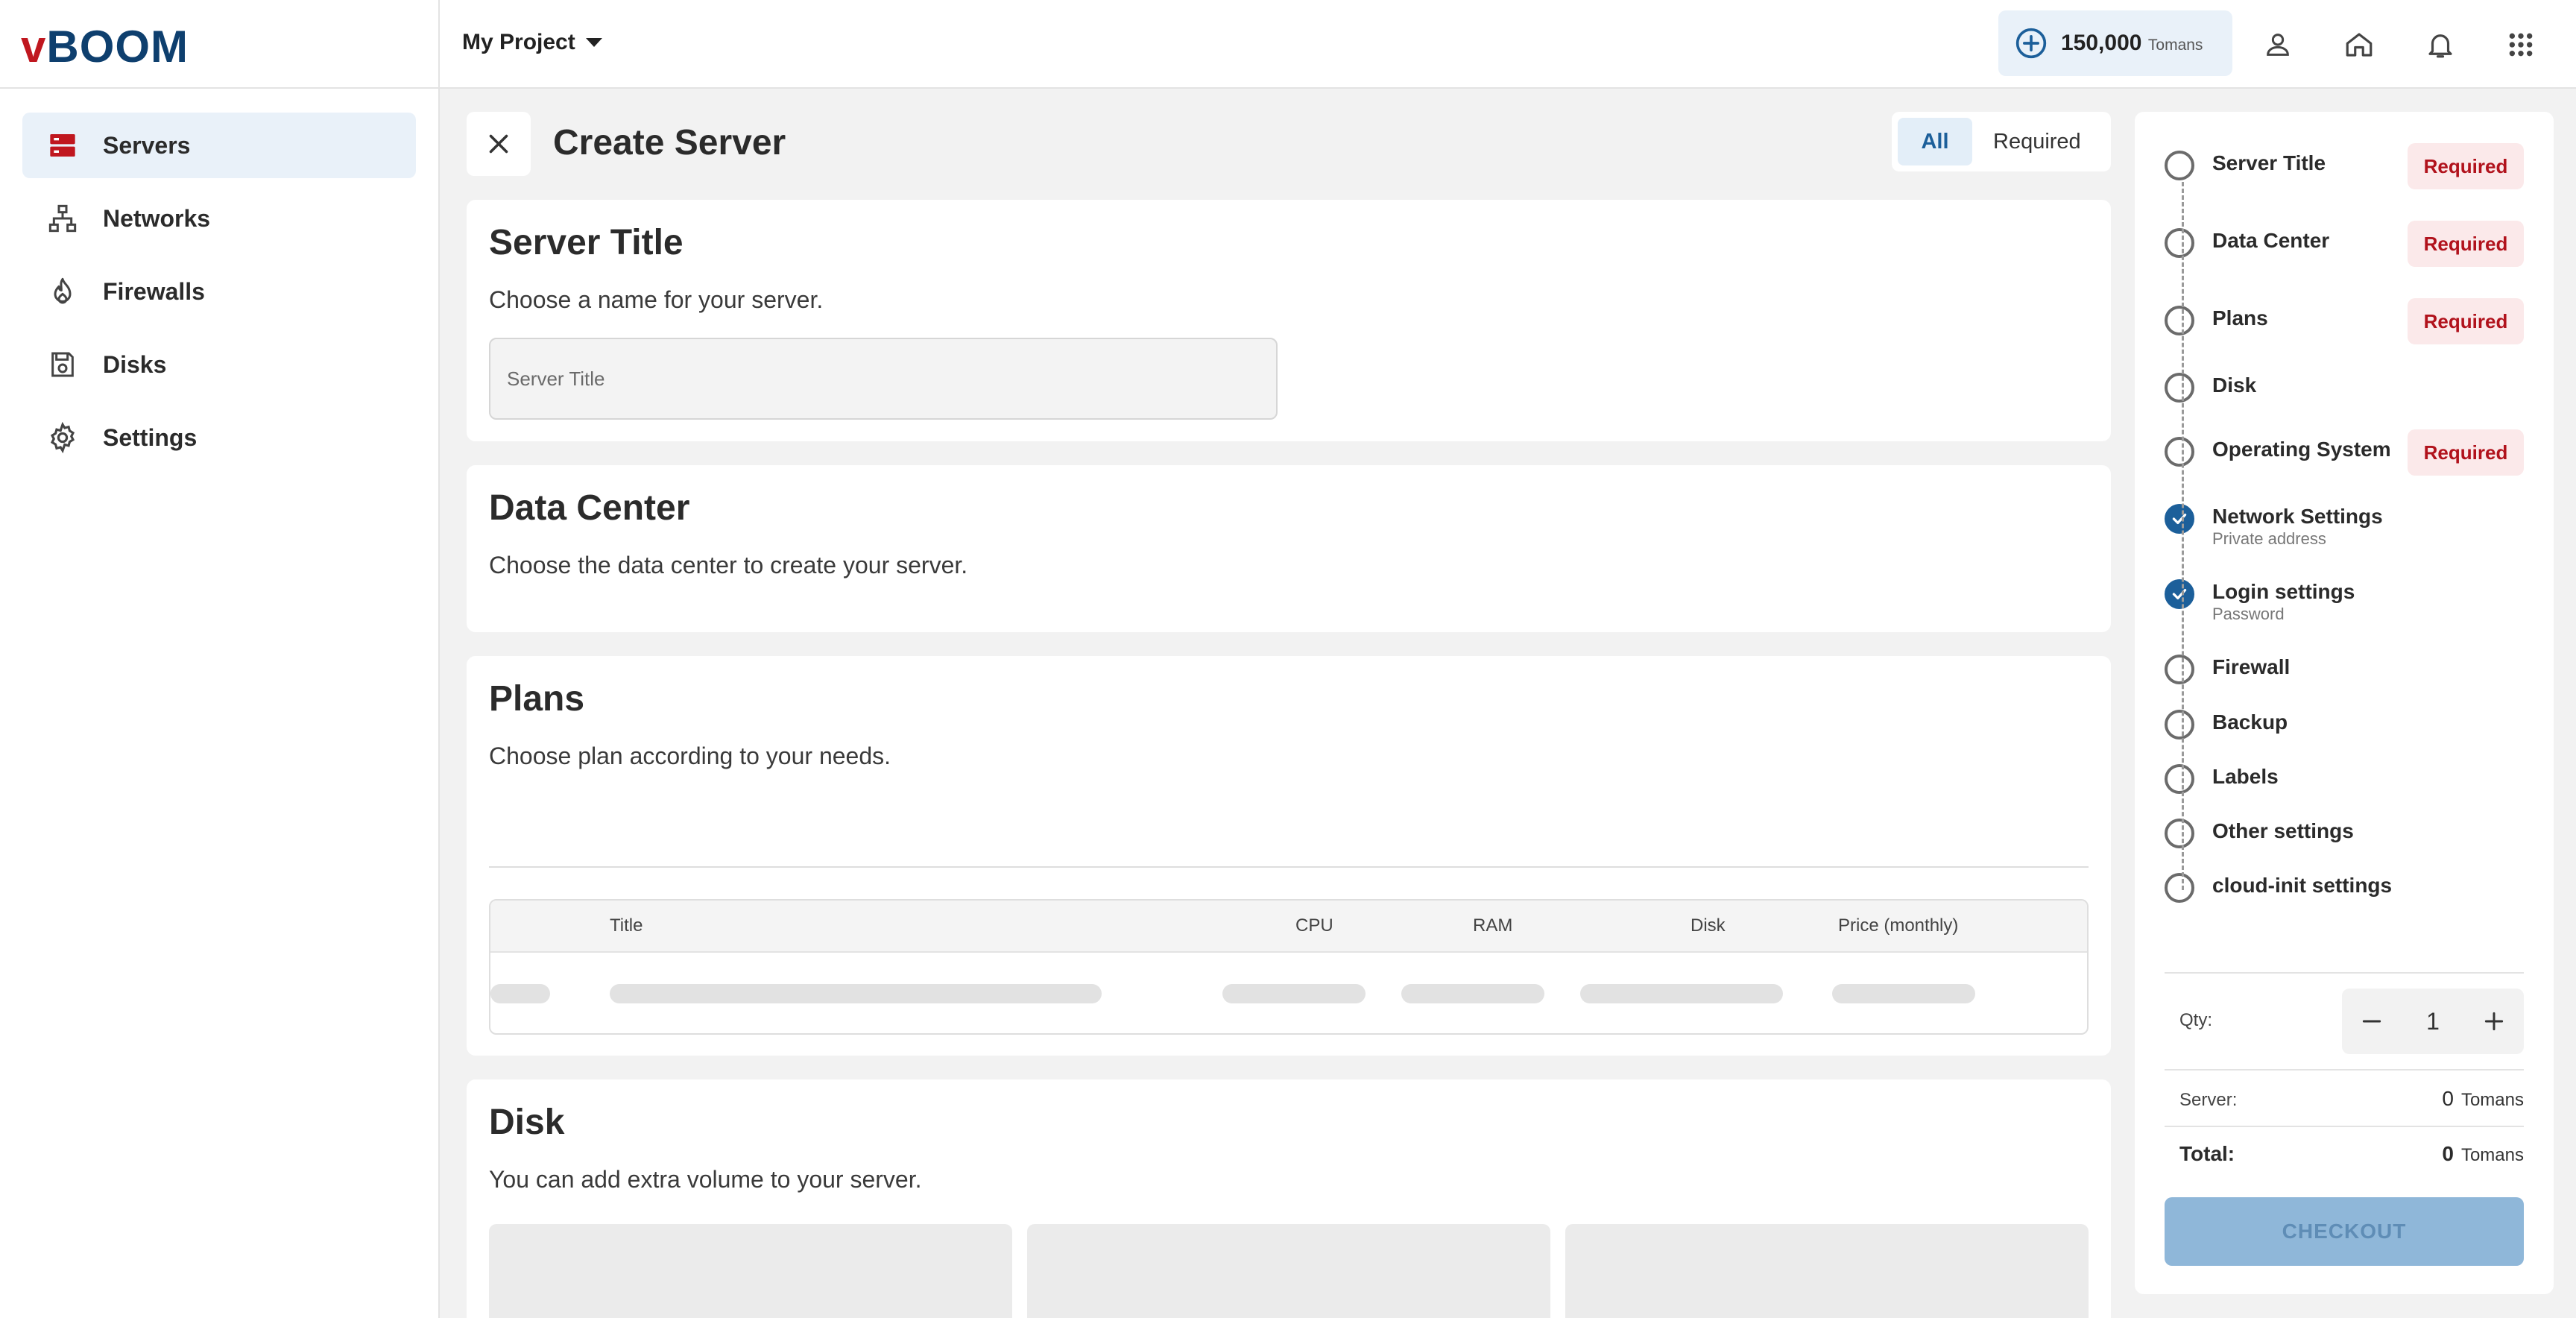 The height and width of the screenshot is (1318, 2576). I want to click on column-header-price: Price (monthly), so click(1899, 926).